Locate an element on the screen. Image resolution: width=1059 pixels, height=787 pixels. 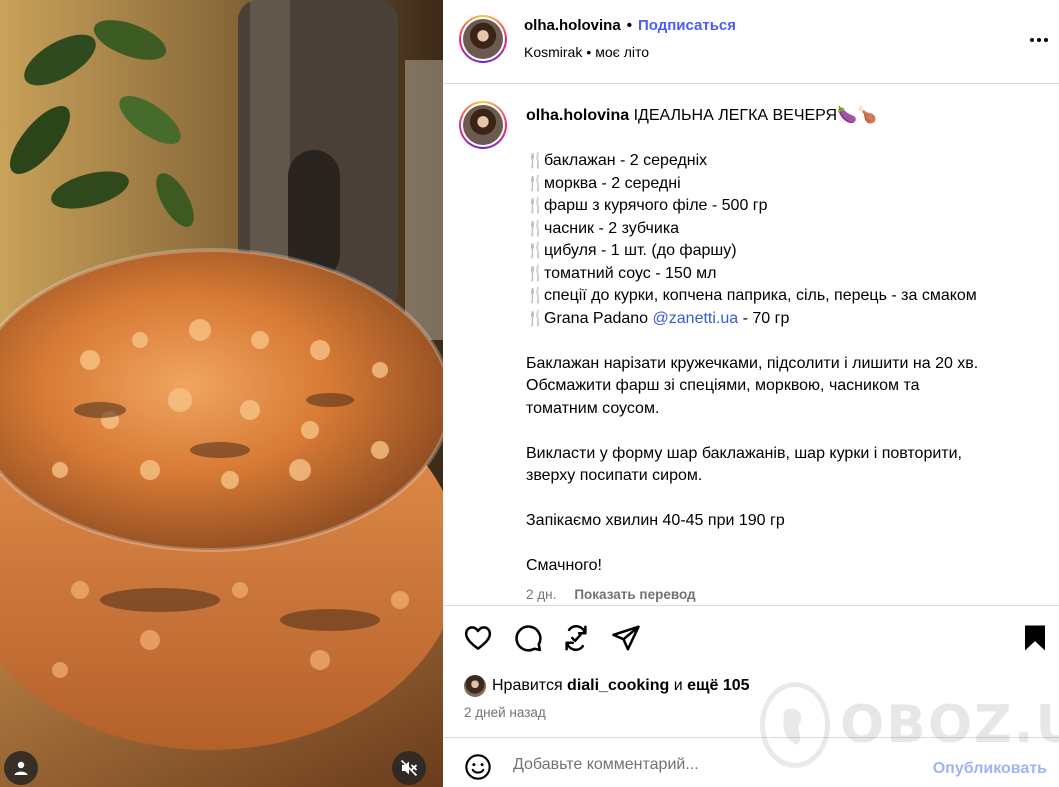
step-3: Запікаємо хвилин 40-45 при 190 гр is located at coordinates (655, 520).